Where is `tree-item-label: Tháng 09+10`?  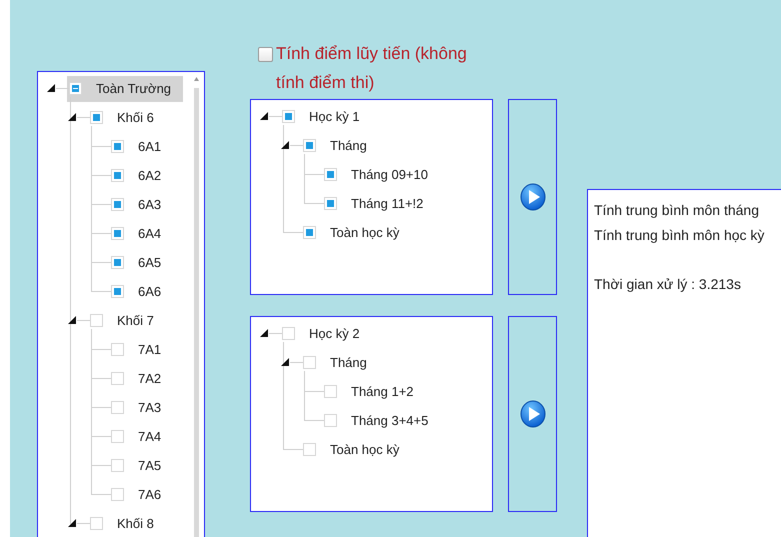 tree-item-label: Tháng 09+10 is located at coordinates (389, 174).